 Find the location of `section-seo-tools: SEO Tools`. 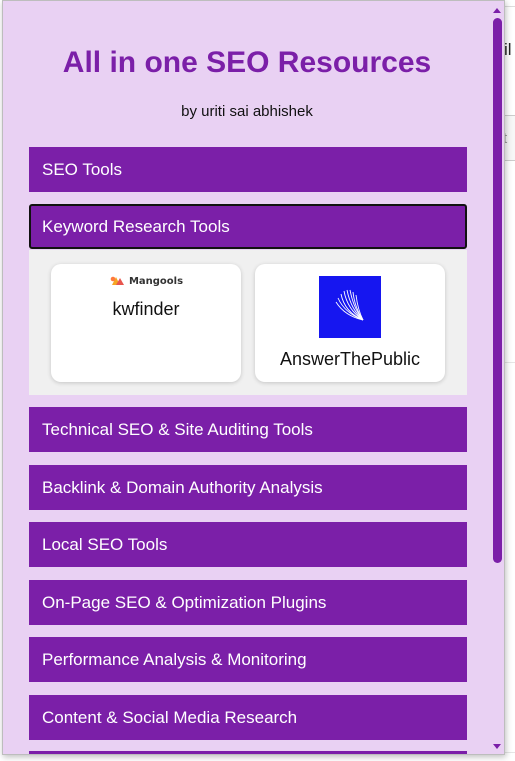

section-seo-tools: SEO Tools is located at coordinates (248, 169).